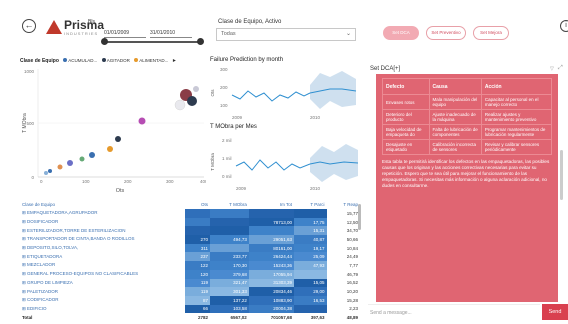  I want to click on column-header: T Reap, so click(343, 204).